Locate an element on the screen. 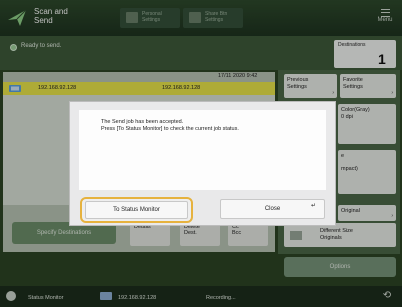 This screenshot has height=307, width=402. close-button: Close ↵ is located at coordinates (272, 209).